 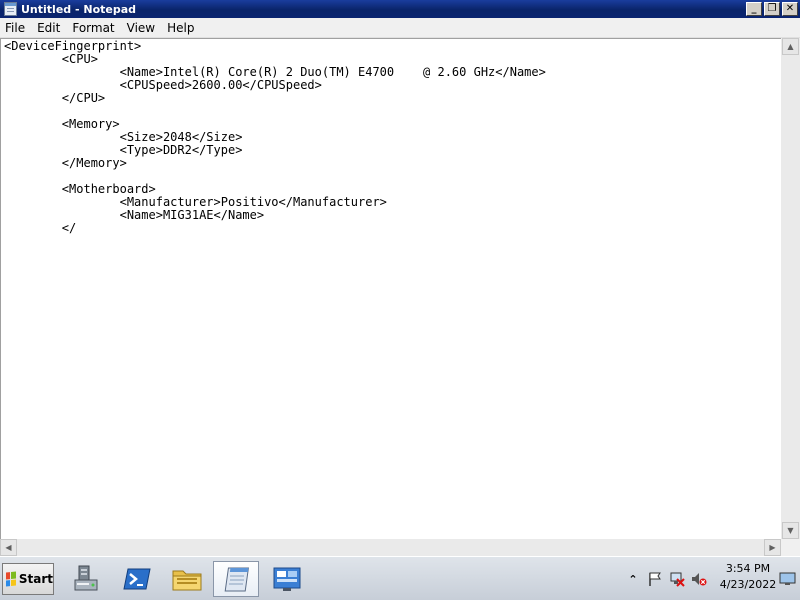 What do you see at coordinates (790, 9) in the screenshot?
I see `close-button: ✕` at bounding box center [790, 9].